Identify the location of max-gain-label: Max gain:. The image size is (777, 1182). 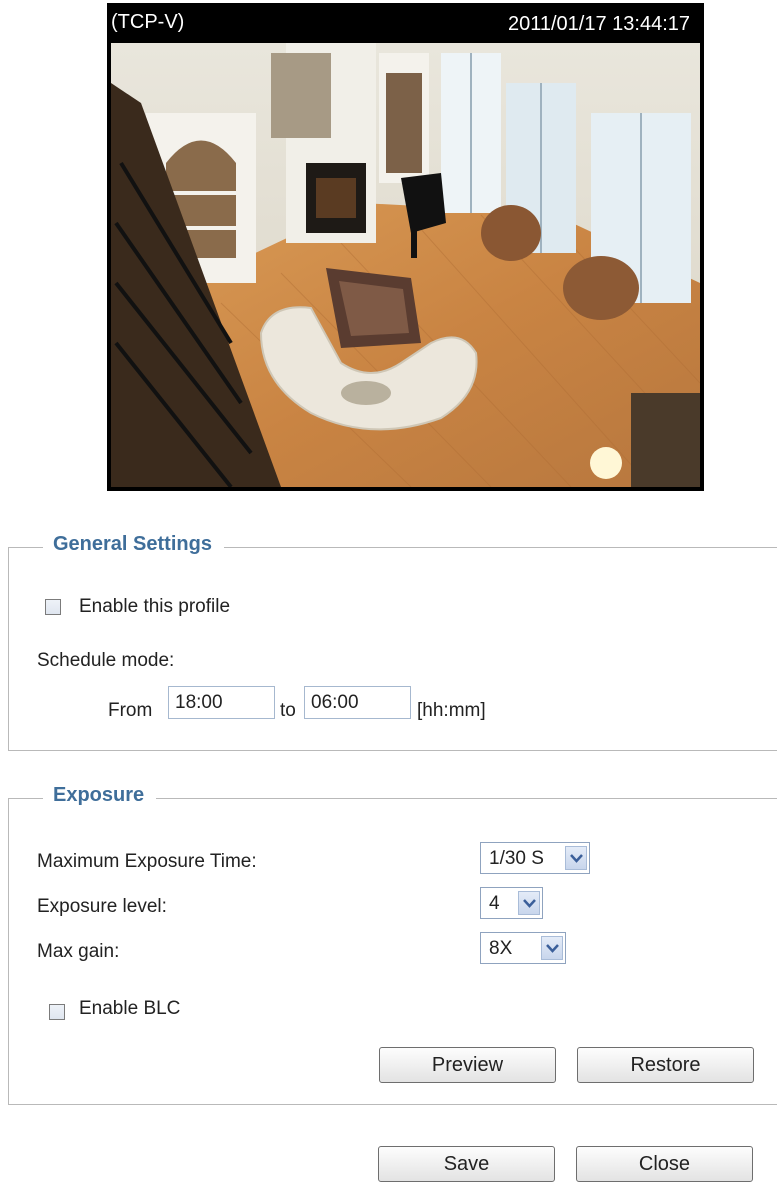
(78, 951).